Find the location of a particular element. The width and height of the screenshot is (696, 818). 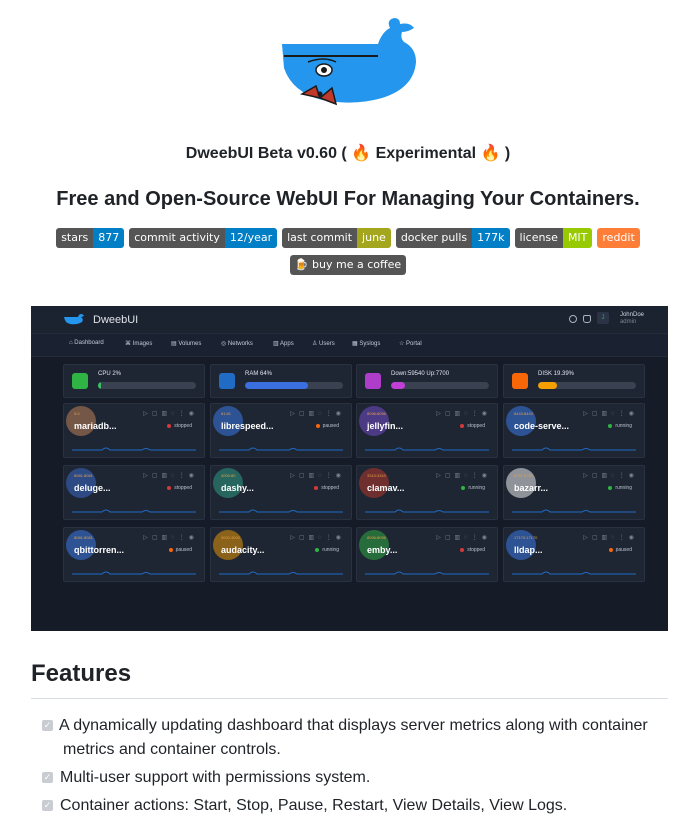

container-port: 81:81 is located at coordinates (226, 413).